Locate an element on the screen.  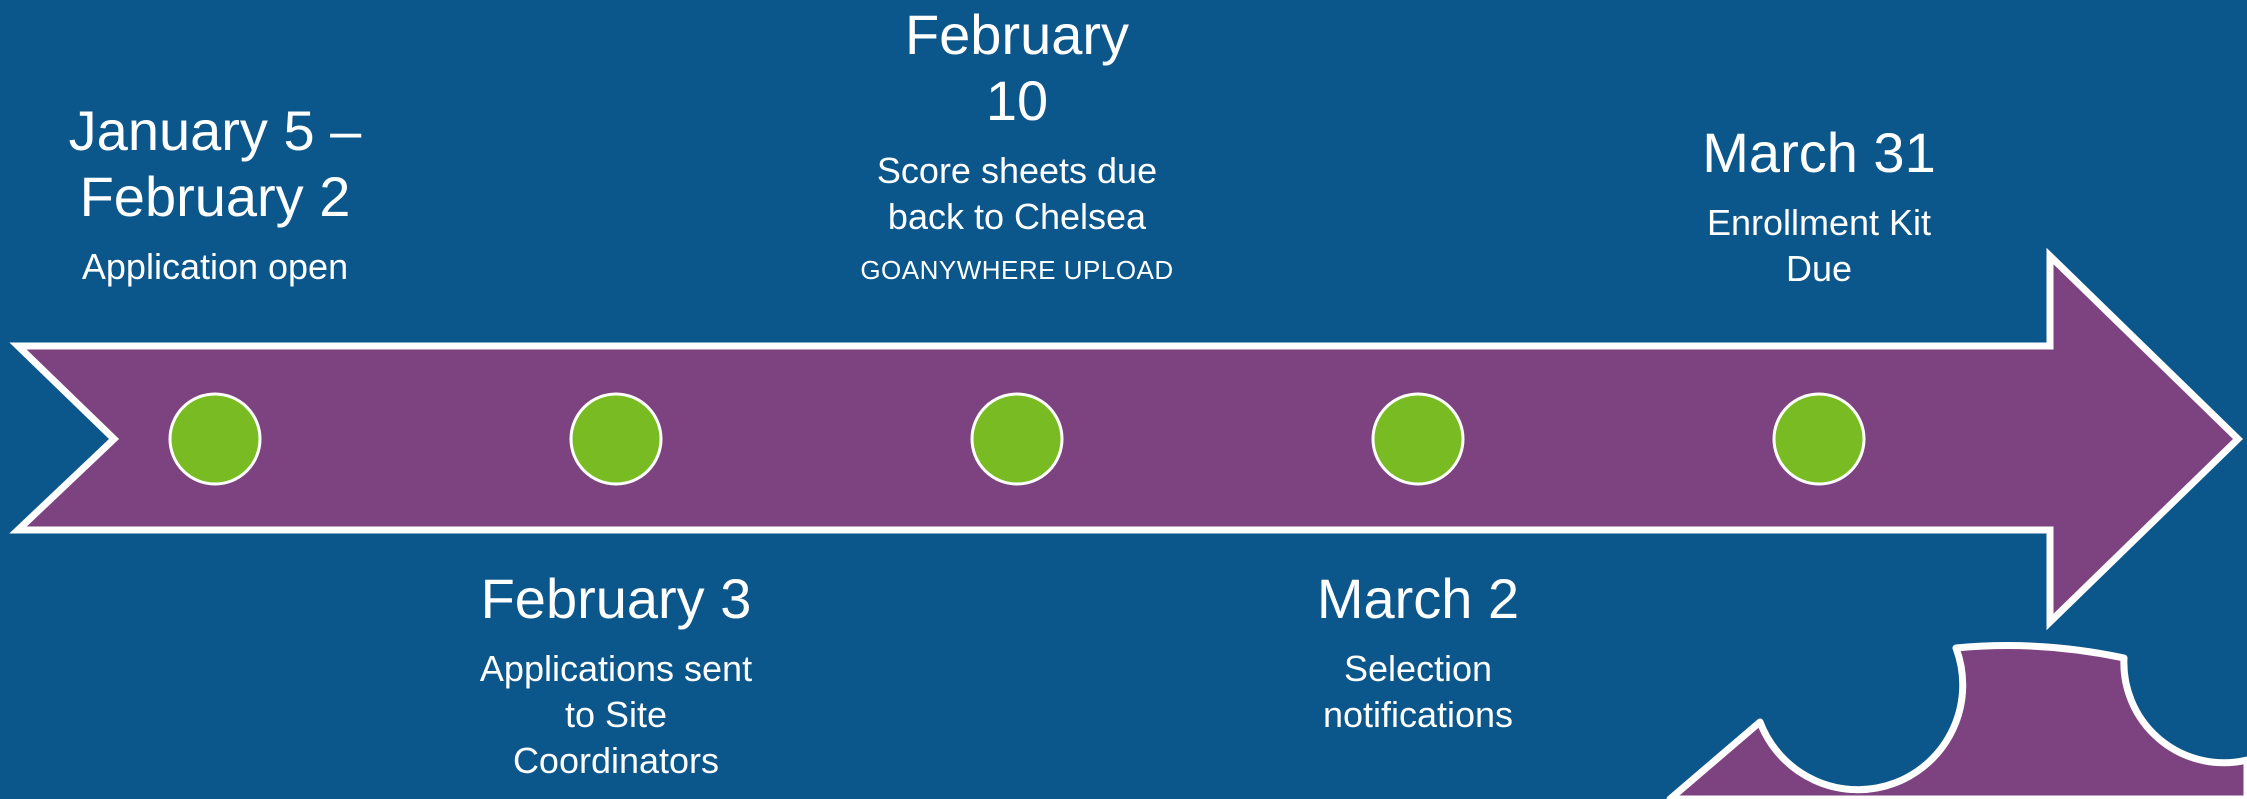
event-1: January 5 – February 2 Application open is located at coordinates (215, 194).